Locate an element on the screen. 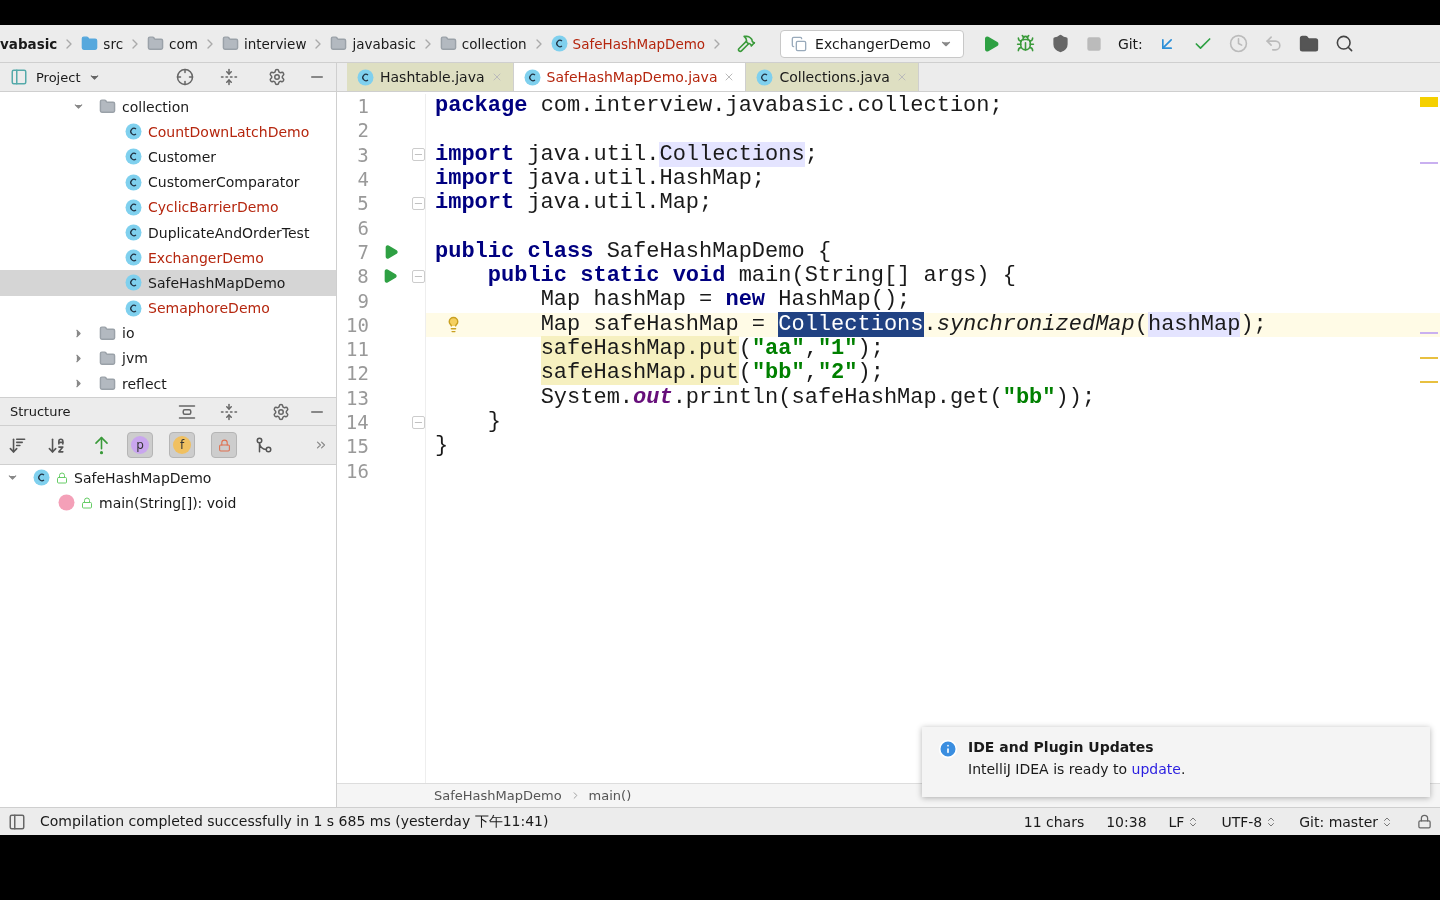 The width and height of the screenshot is (1440, 900). line-number: 2 is located at coordinates (362, 130).